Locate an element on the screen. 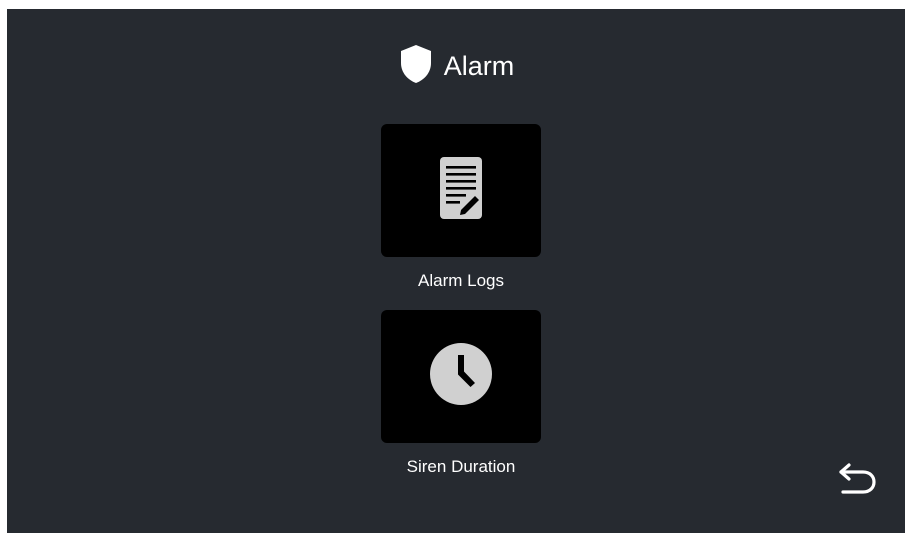 The image size is (905, 533). clock-icon is located at coordinates (461, 376).